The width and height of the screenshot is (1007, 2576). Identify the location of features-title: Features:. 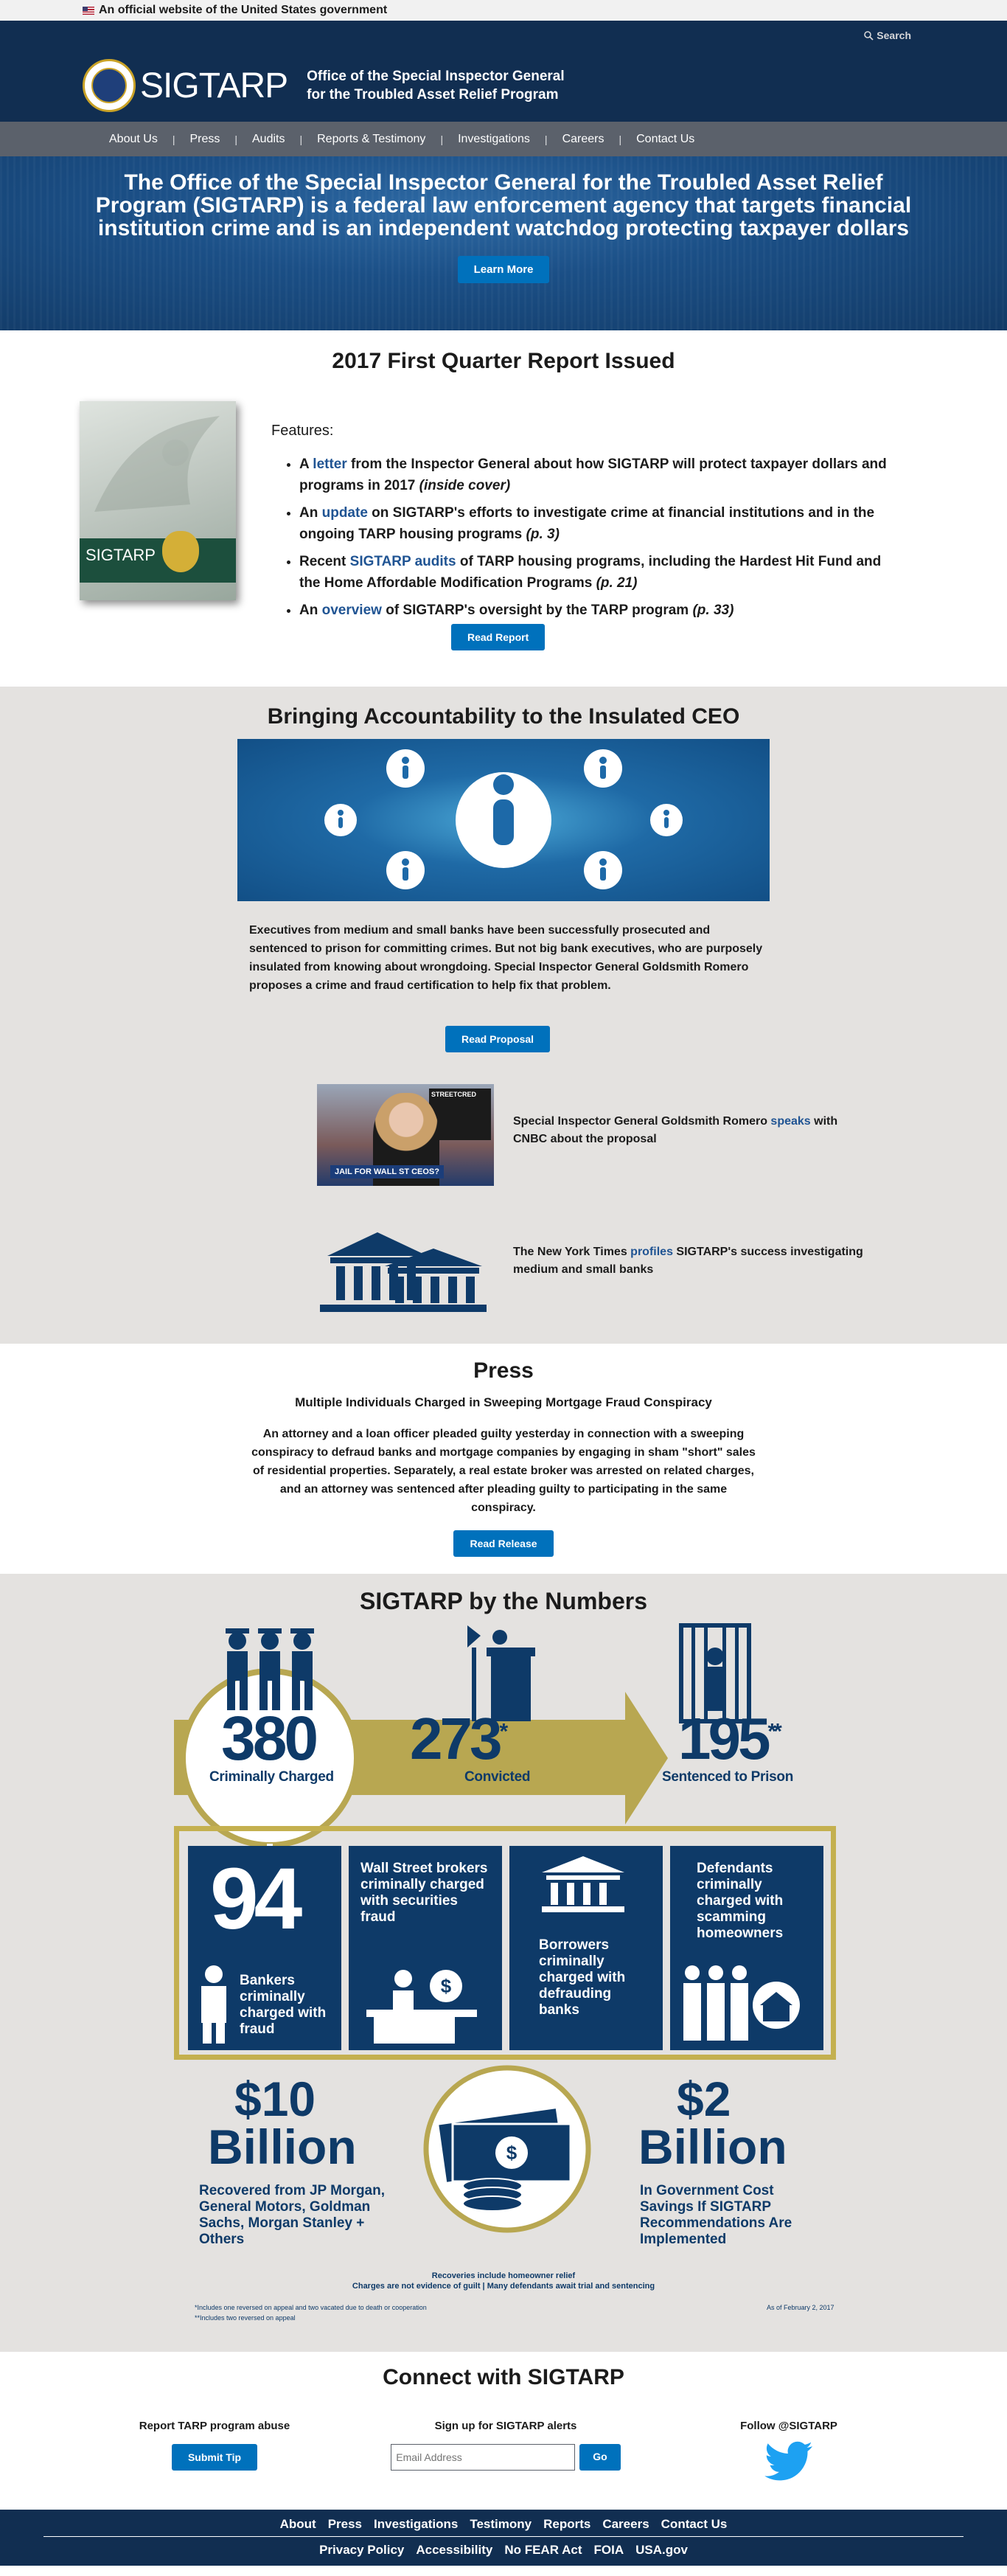
(302, 431).